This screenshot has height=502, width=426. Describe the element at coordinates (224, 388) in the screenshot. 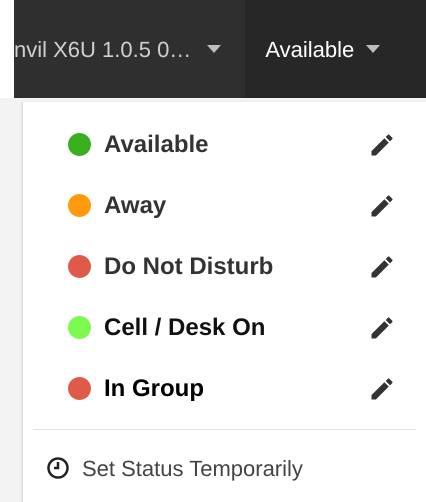

I see `status-option: In Group` at that location.